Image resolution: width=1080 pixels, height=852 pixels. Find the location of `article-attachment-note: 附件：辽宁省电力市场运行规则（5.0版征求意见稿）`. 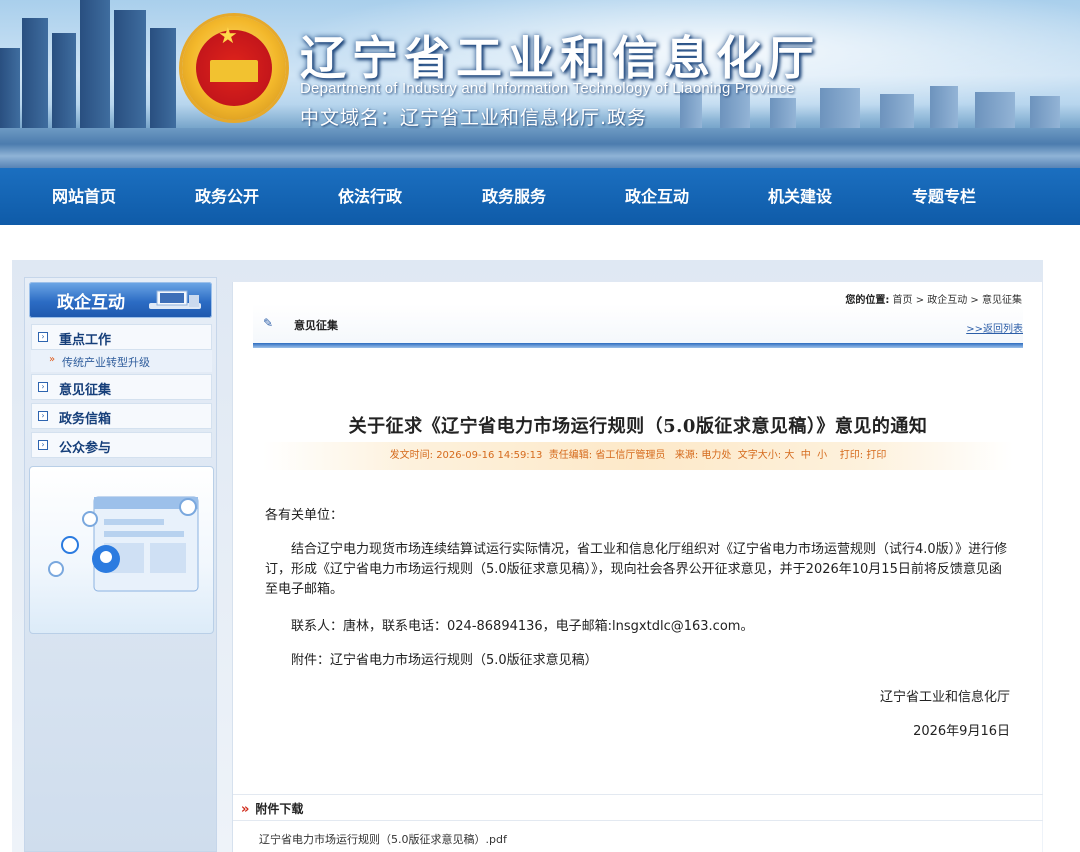

article-attachment-note: 附件：辽宁省电力市场运行规则（5.0版征求意见稿） is located at coordinates (444, 660).